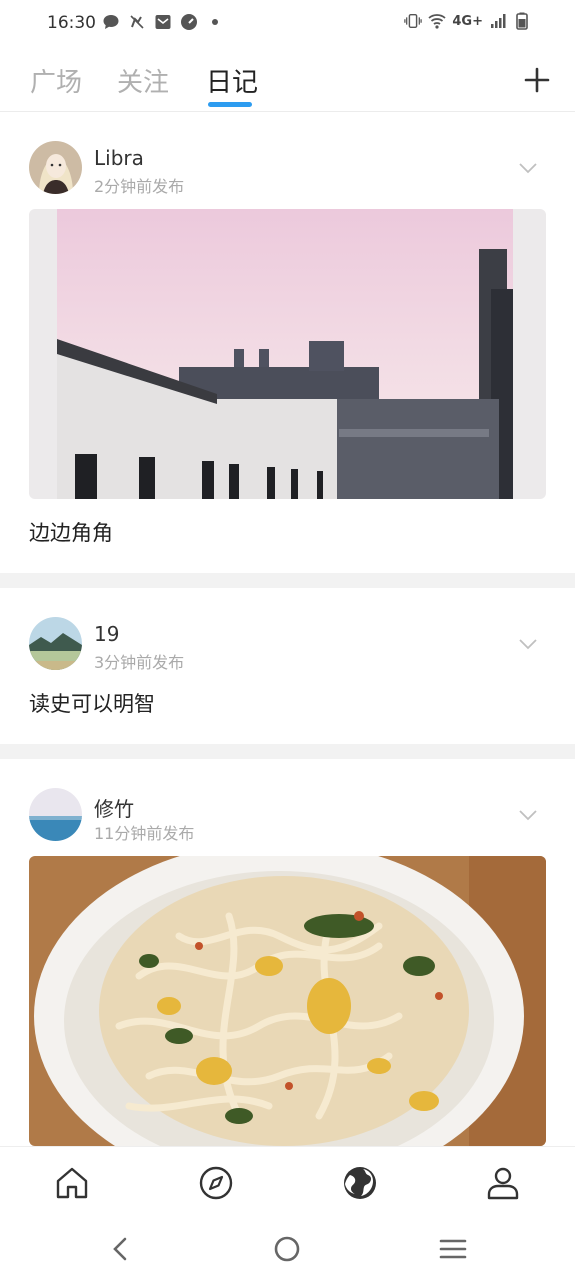 This screenshot has height=1280, width=575. I want to click on battery-icon, so click(522, 21).